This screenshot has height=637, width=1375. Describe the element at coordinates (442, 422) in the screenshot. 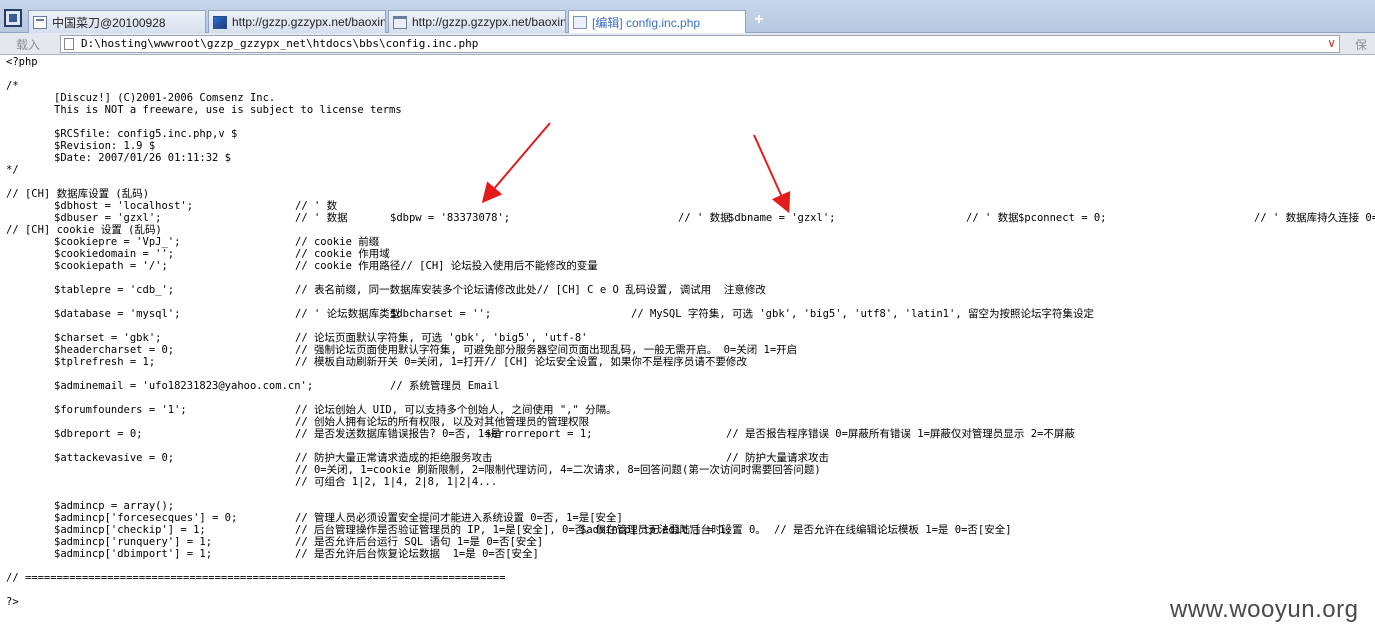

I see `forumfounders-comment-2: // 创始人拥有论坛的所有权限, 以及对其他管理员的管理权限` at that location.